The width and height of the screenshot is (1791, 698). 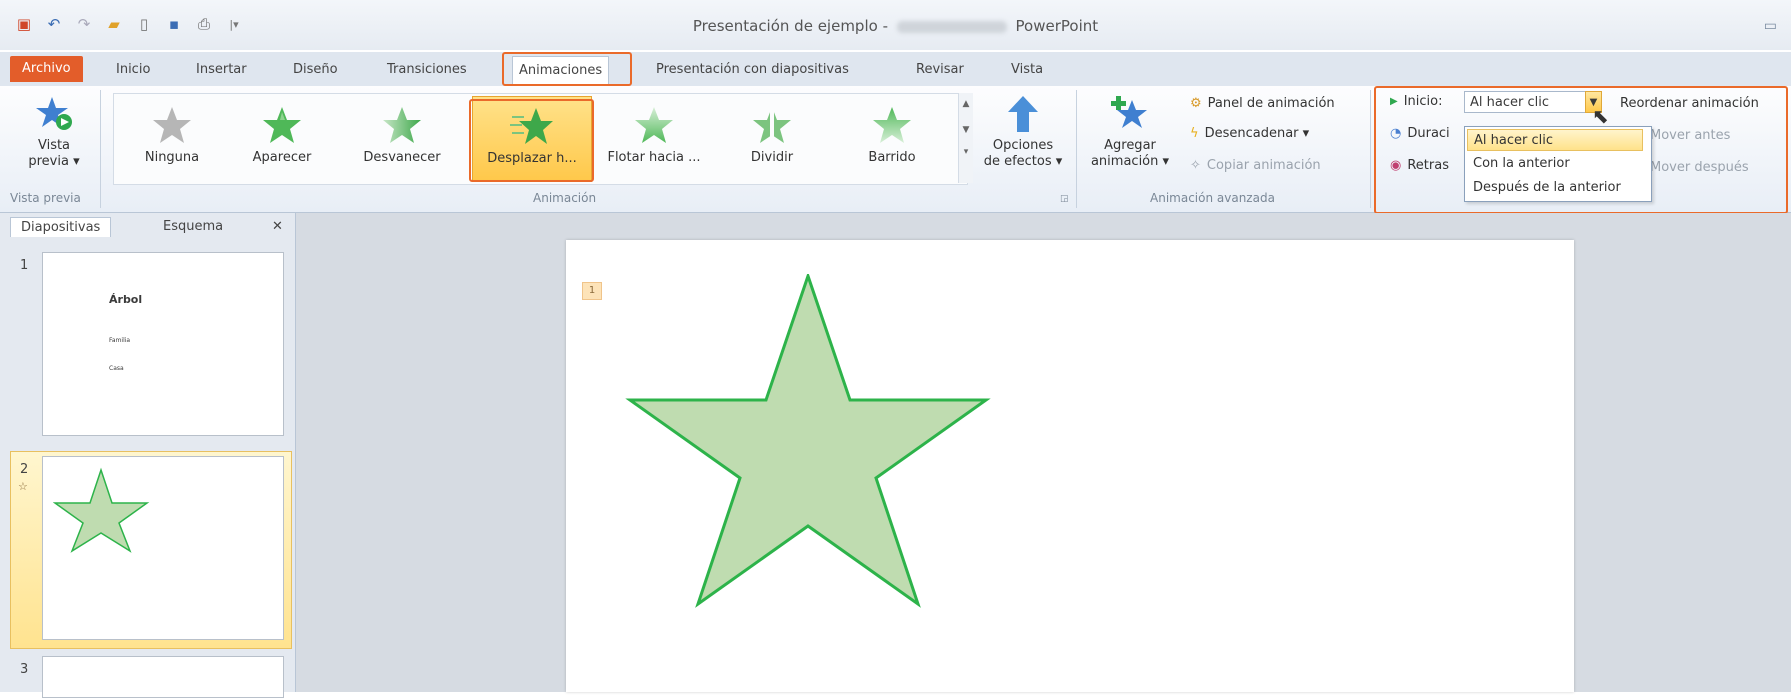 I want to click on animation-fade: Desvanecer, so click(x=402, y=138).